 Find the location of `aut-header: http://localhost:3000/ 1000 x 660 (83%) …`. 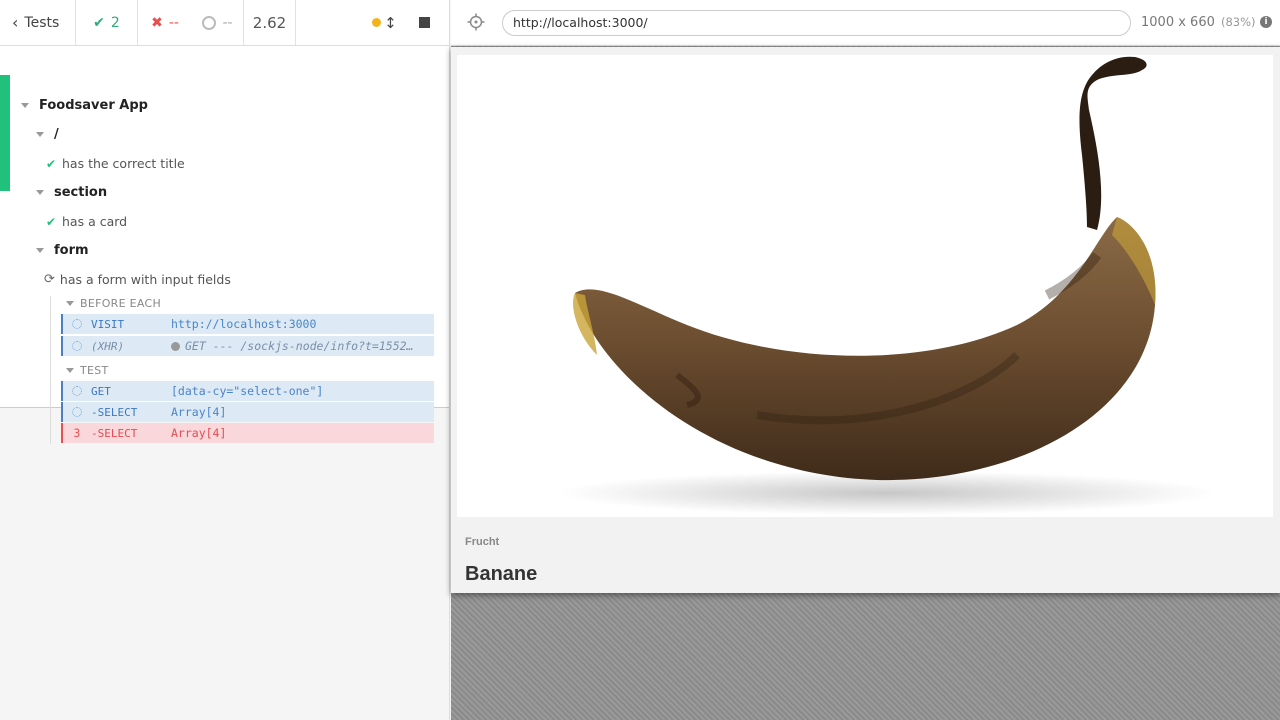

aut-header: http://localhost:3000/ 1000 x 660 (83%) … is located at coordinates (865, 23).